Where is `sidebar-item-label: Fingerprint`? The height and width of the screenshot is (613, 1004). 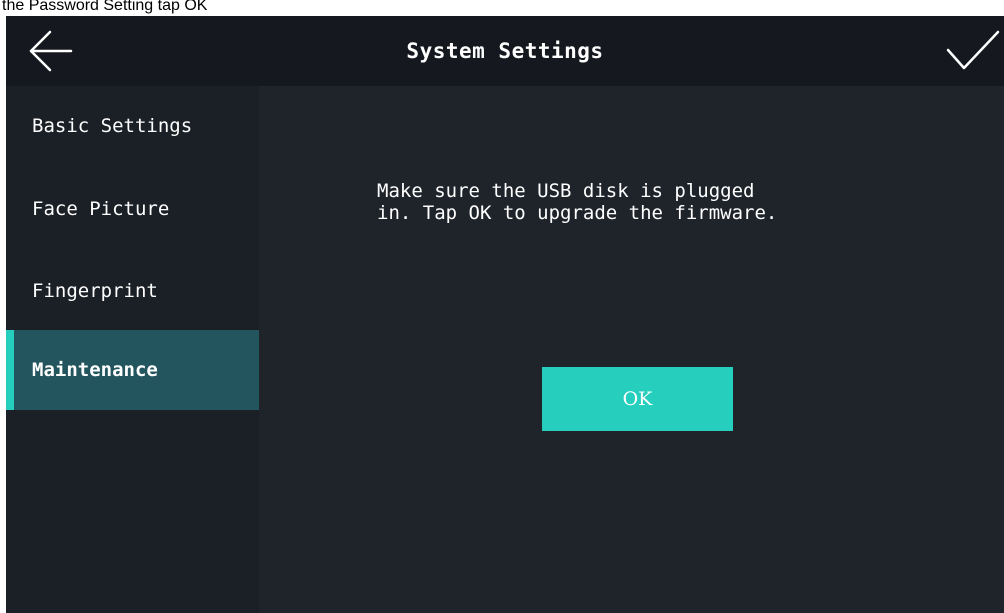
sidebar-item-label: Fingerprint is located at coordinates (95, 291).